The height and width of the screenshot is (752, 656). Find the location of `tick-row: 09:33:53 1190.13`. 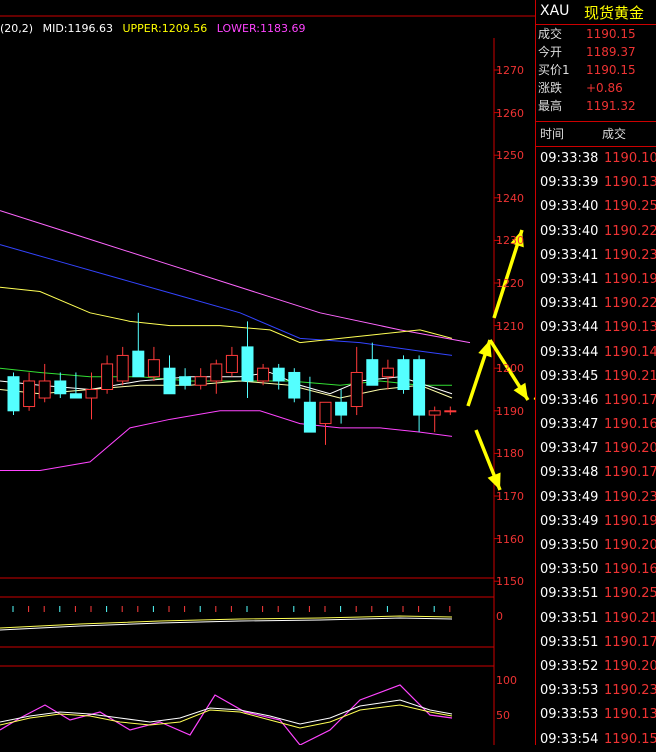

tick-row: 09:33:53 1190.13 is located at coordinates (596, 715).